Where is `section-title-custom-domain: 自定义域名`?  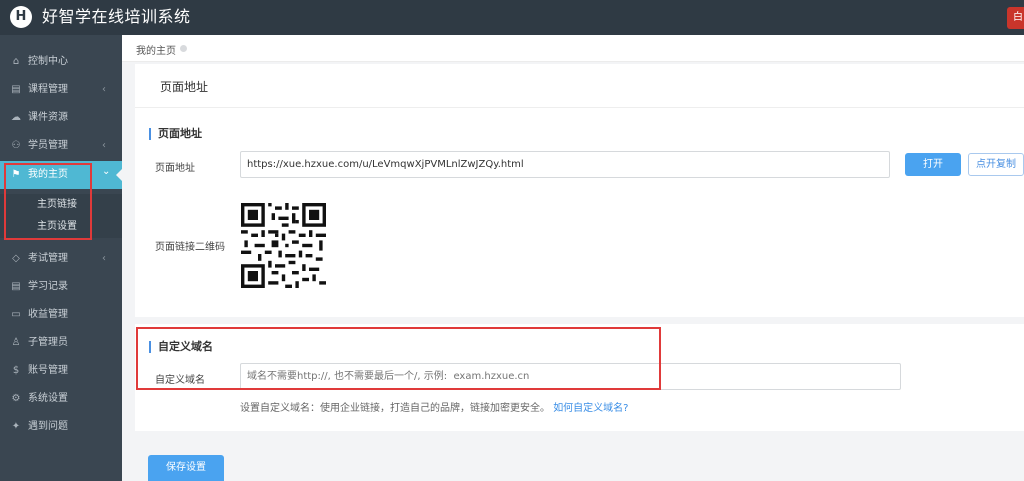
section-title-custom-domain: 自定义域名 is located at coordinates (181, 347).